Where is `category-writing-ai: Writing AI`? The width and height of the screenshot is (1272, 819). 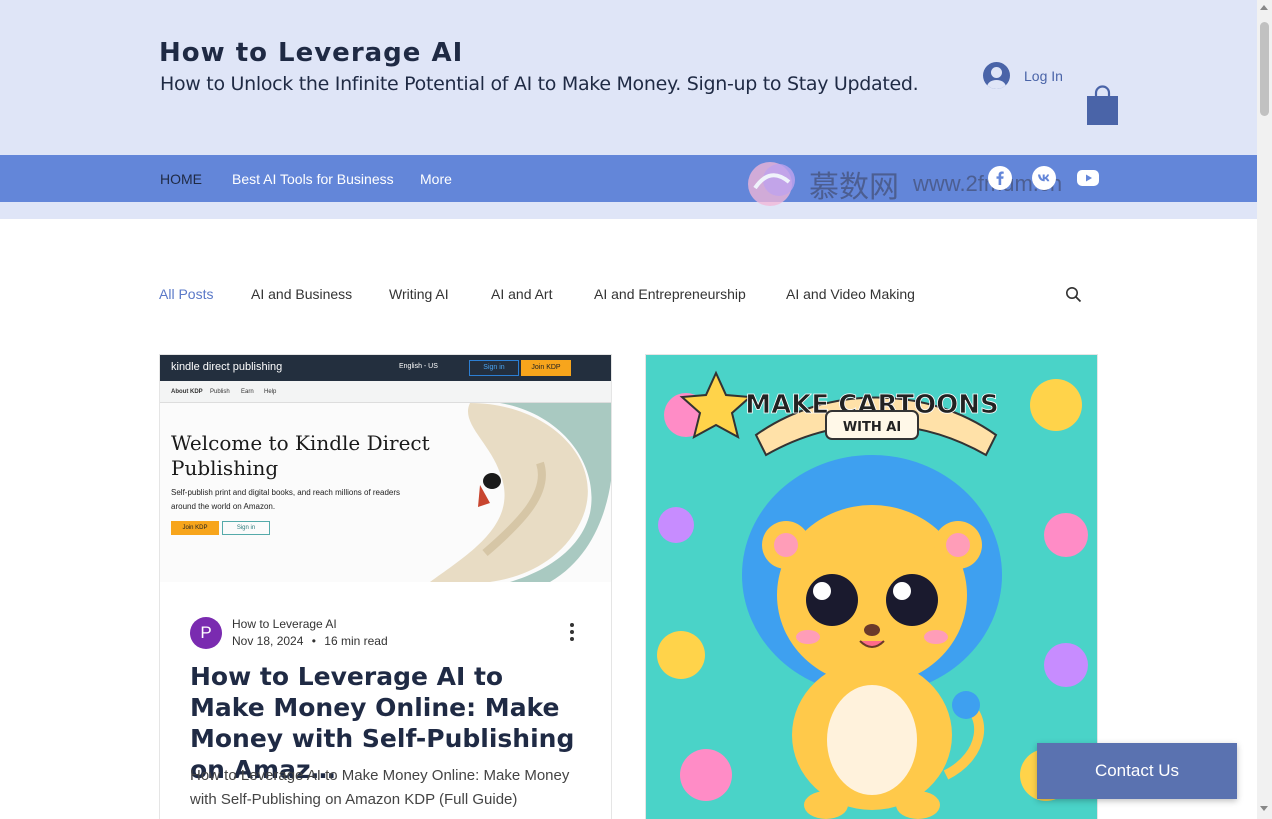
category-writing-ai: Writing AI is located at coordinates (419, 294).